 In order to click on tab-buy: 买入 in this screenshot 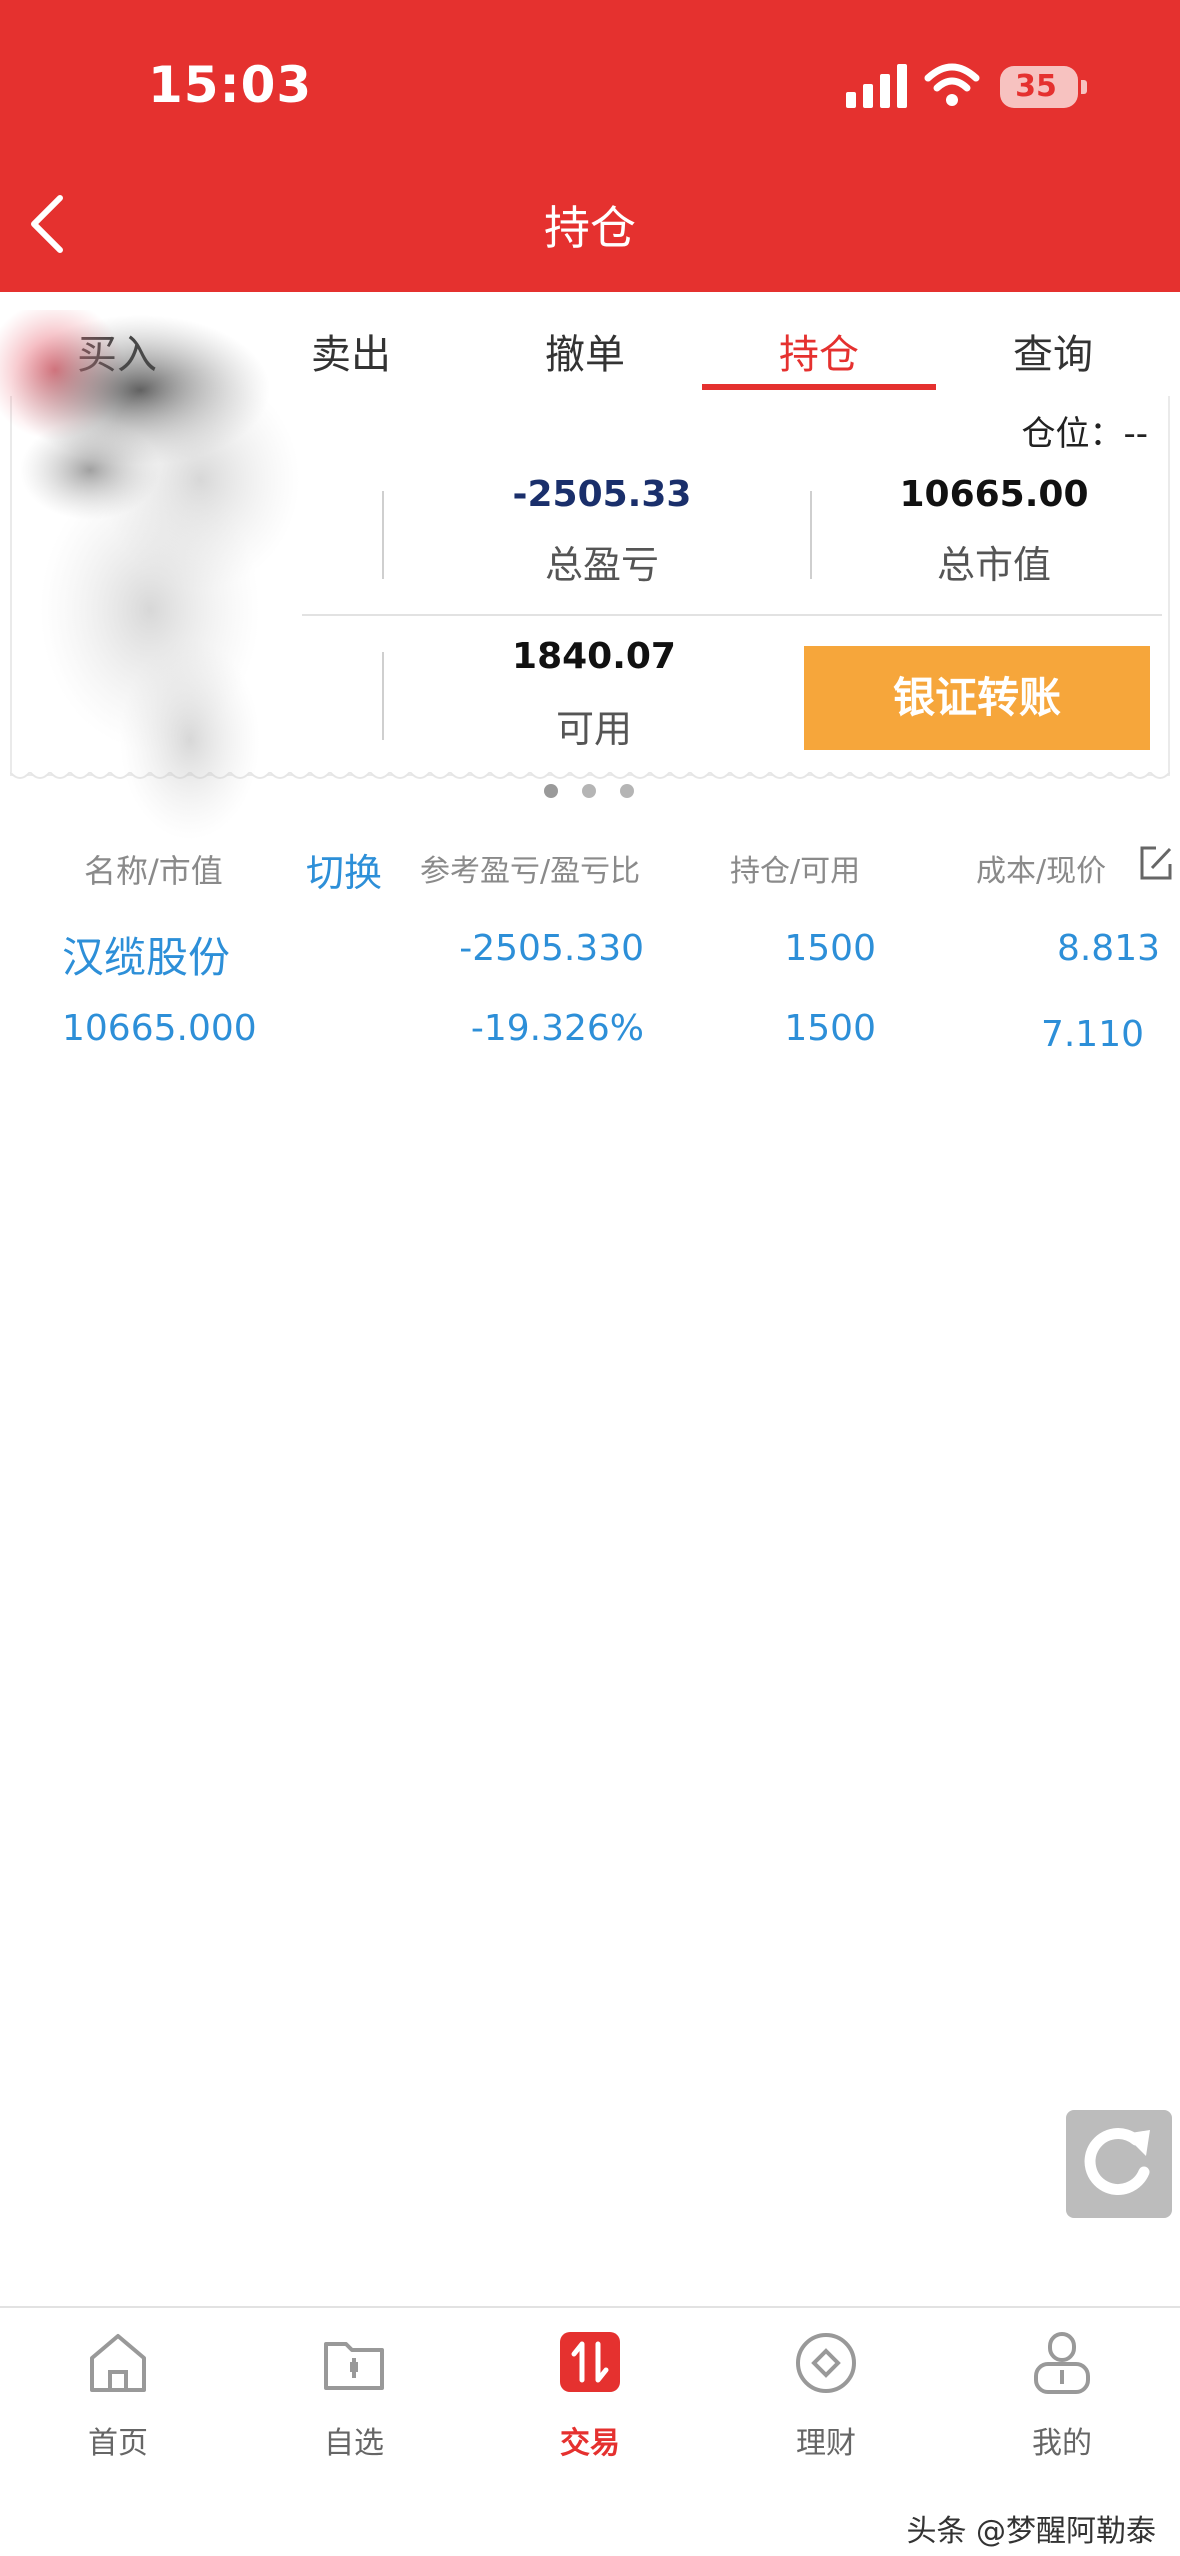, I will do `click(117, 351)`.